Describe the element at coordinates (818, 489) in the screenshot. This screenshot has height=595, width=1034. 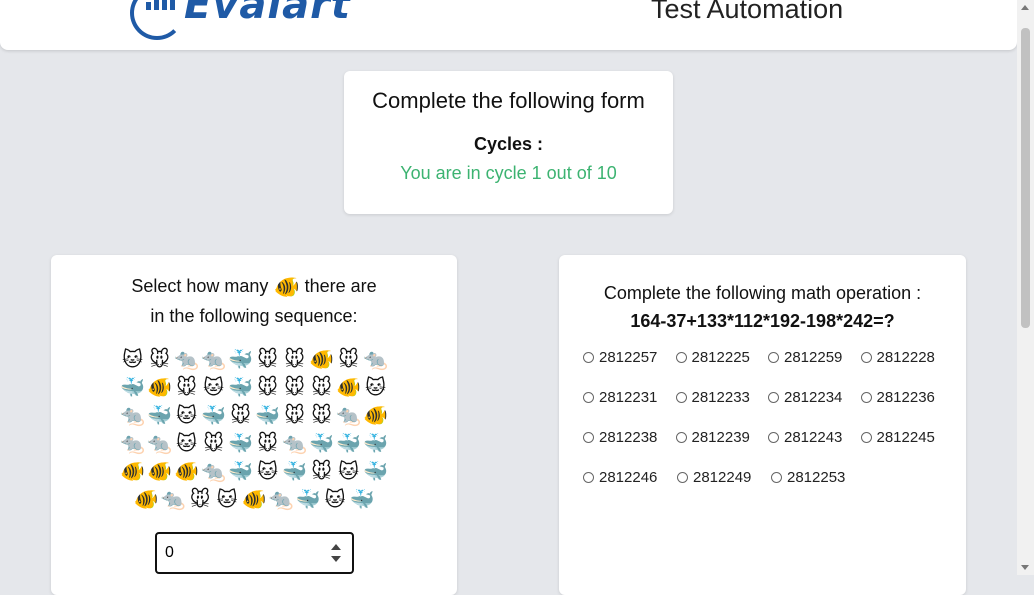
I see `answer-option: 2812253` at that location.